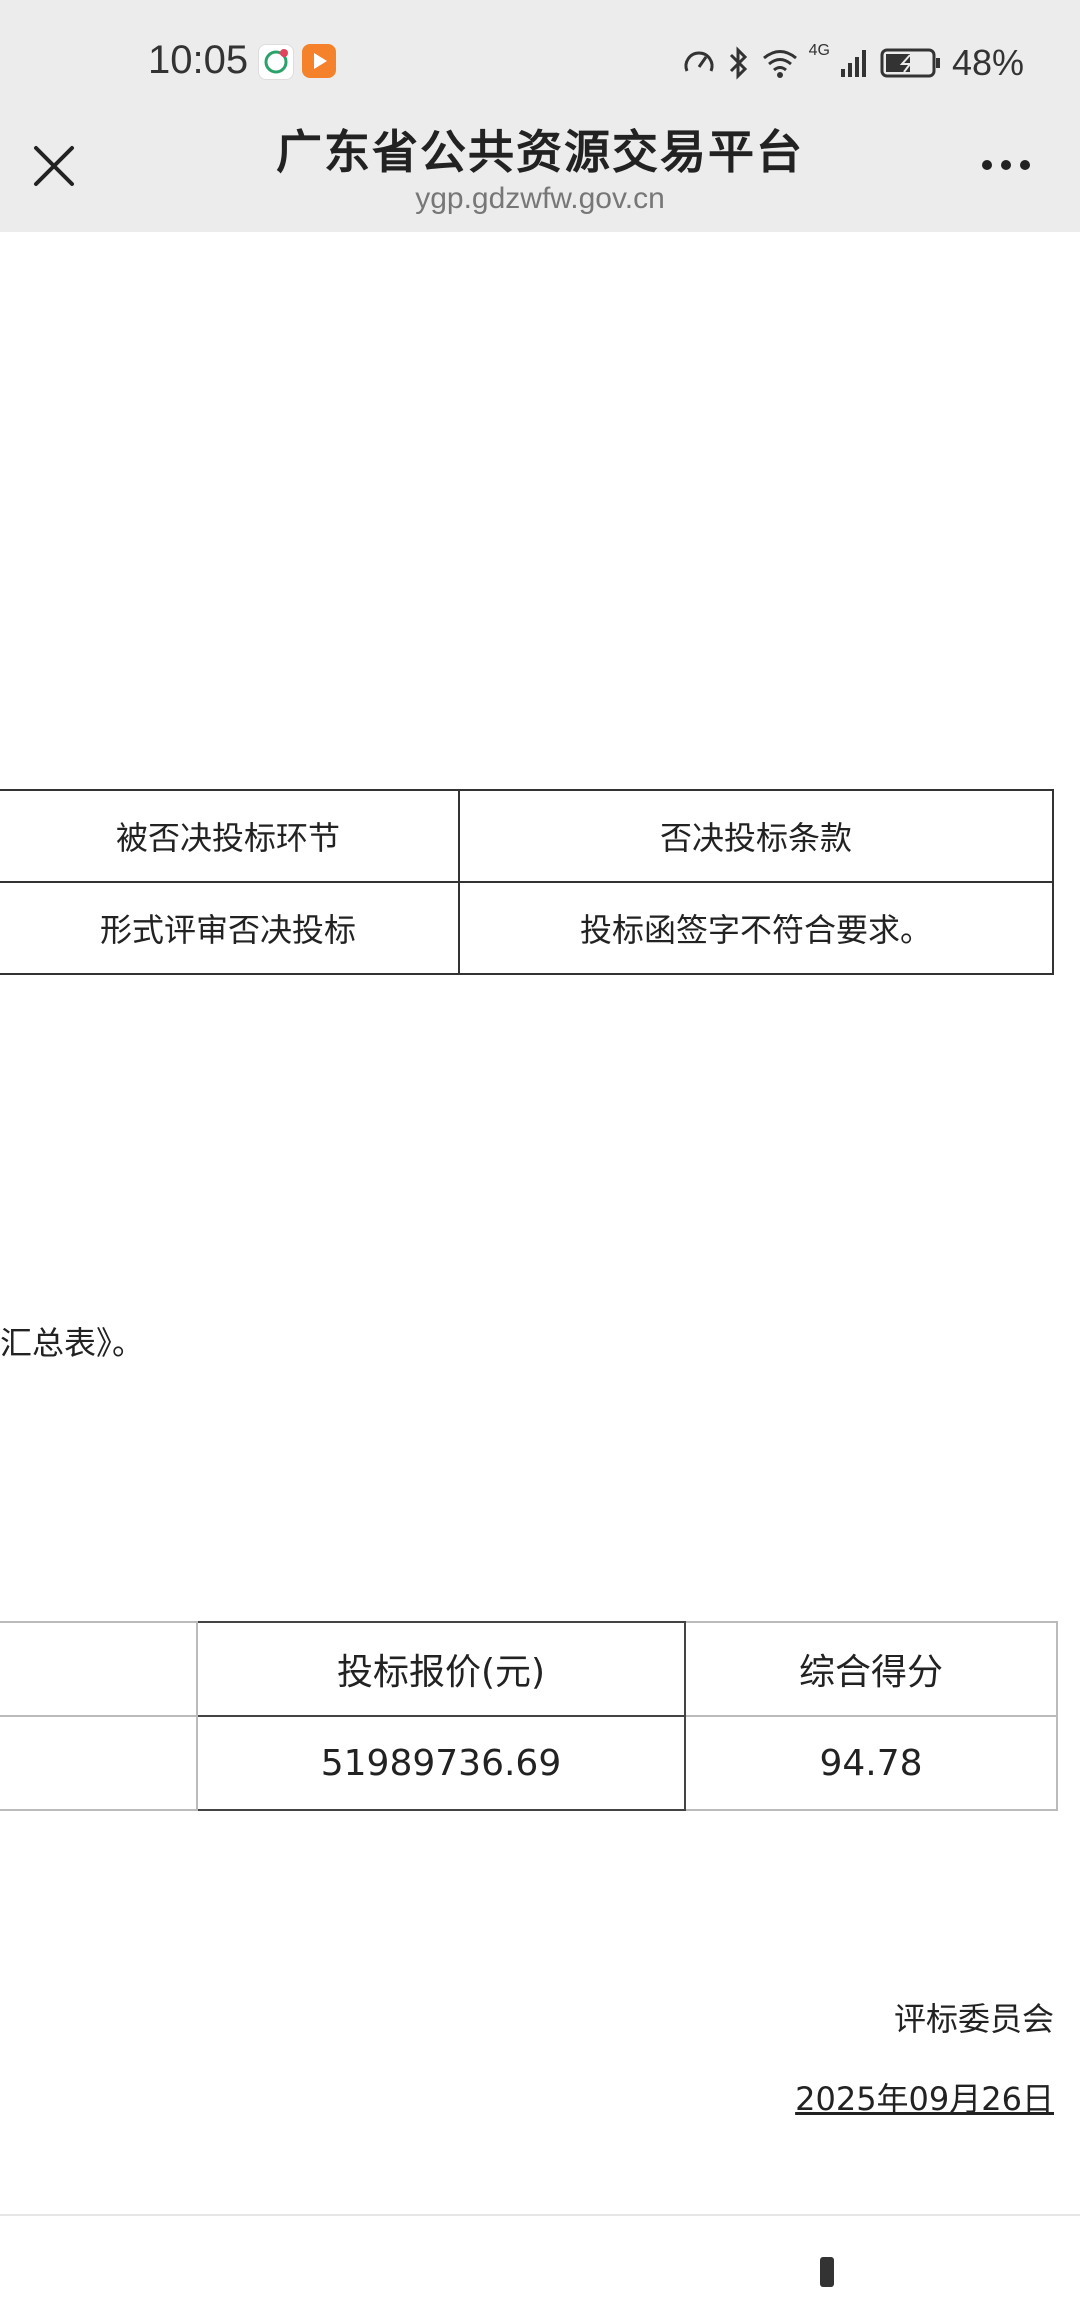 The image size is (1080, 2310). Describe the element at coordinates (827, 2272) in the screenshot. I see `home-indicator` at that location.